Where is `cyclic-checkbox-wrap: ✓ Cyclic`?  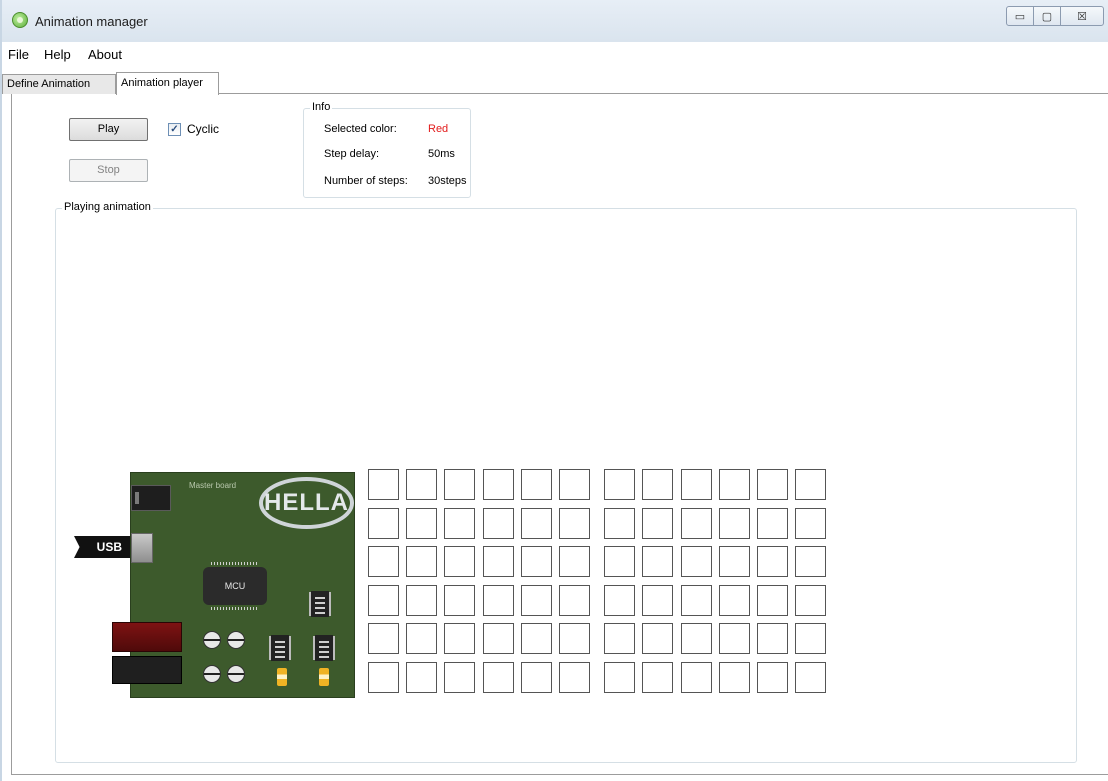 cyclic-checkbox-wrap: ✓ Cyclic is located at coordinates (193, 129).